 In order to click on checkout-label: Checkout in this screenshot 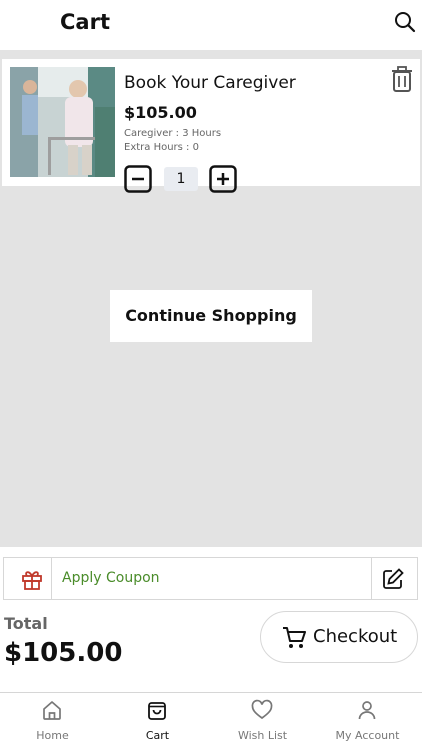, I will do `click(355, 636)`.